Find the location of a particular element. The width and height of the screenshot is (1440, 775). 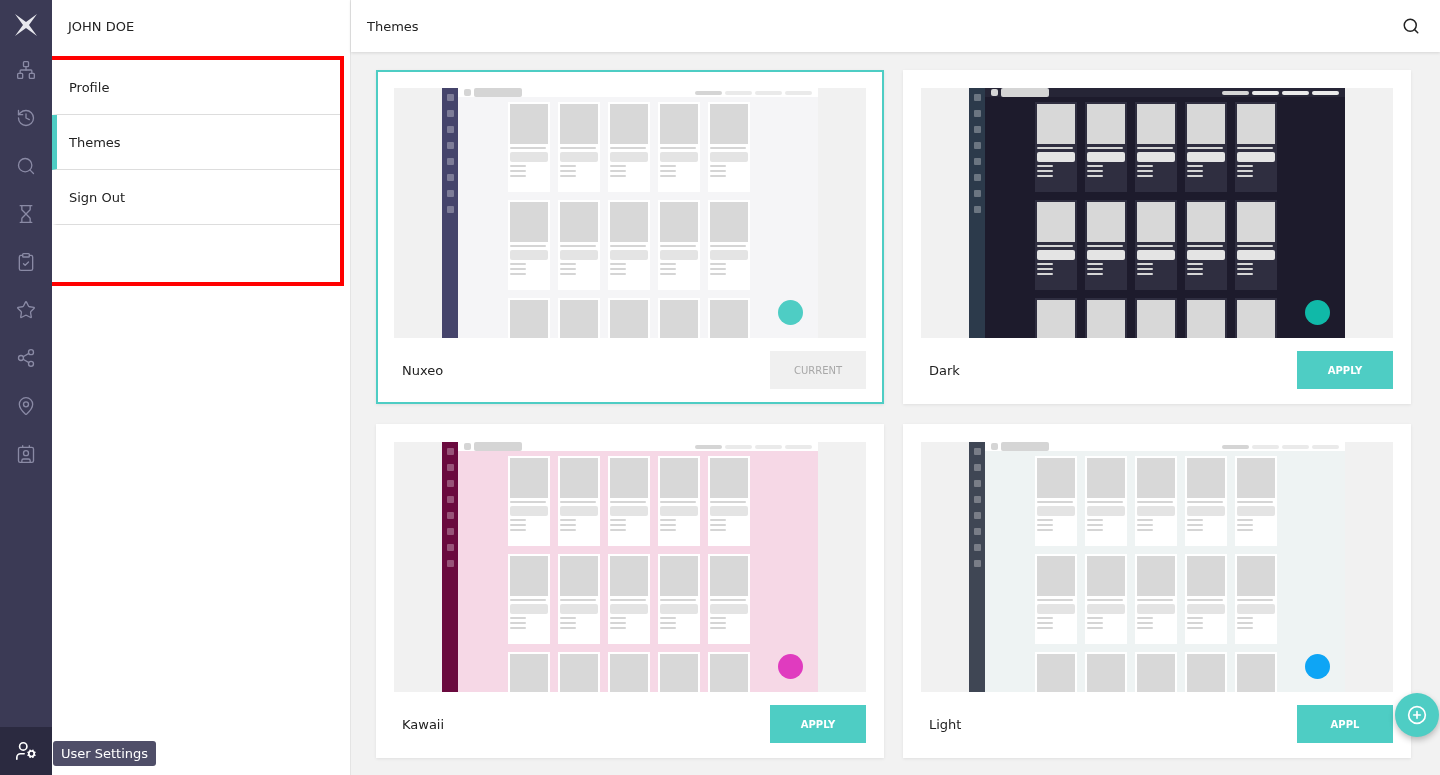

theme-name: Dark is located at coordinates (944, 370).